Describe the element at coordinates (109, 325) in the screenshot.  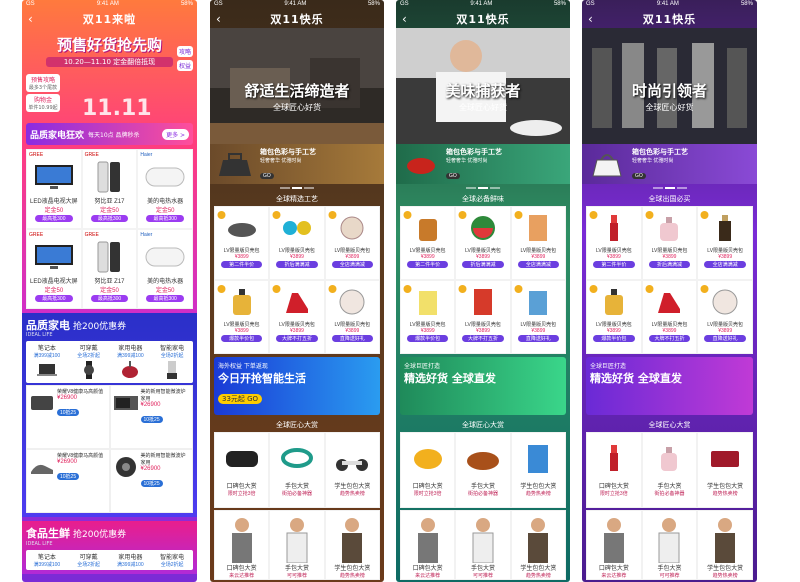
I see `section-header: 品质家电 抢200优惠券` at that location.